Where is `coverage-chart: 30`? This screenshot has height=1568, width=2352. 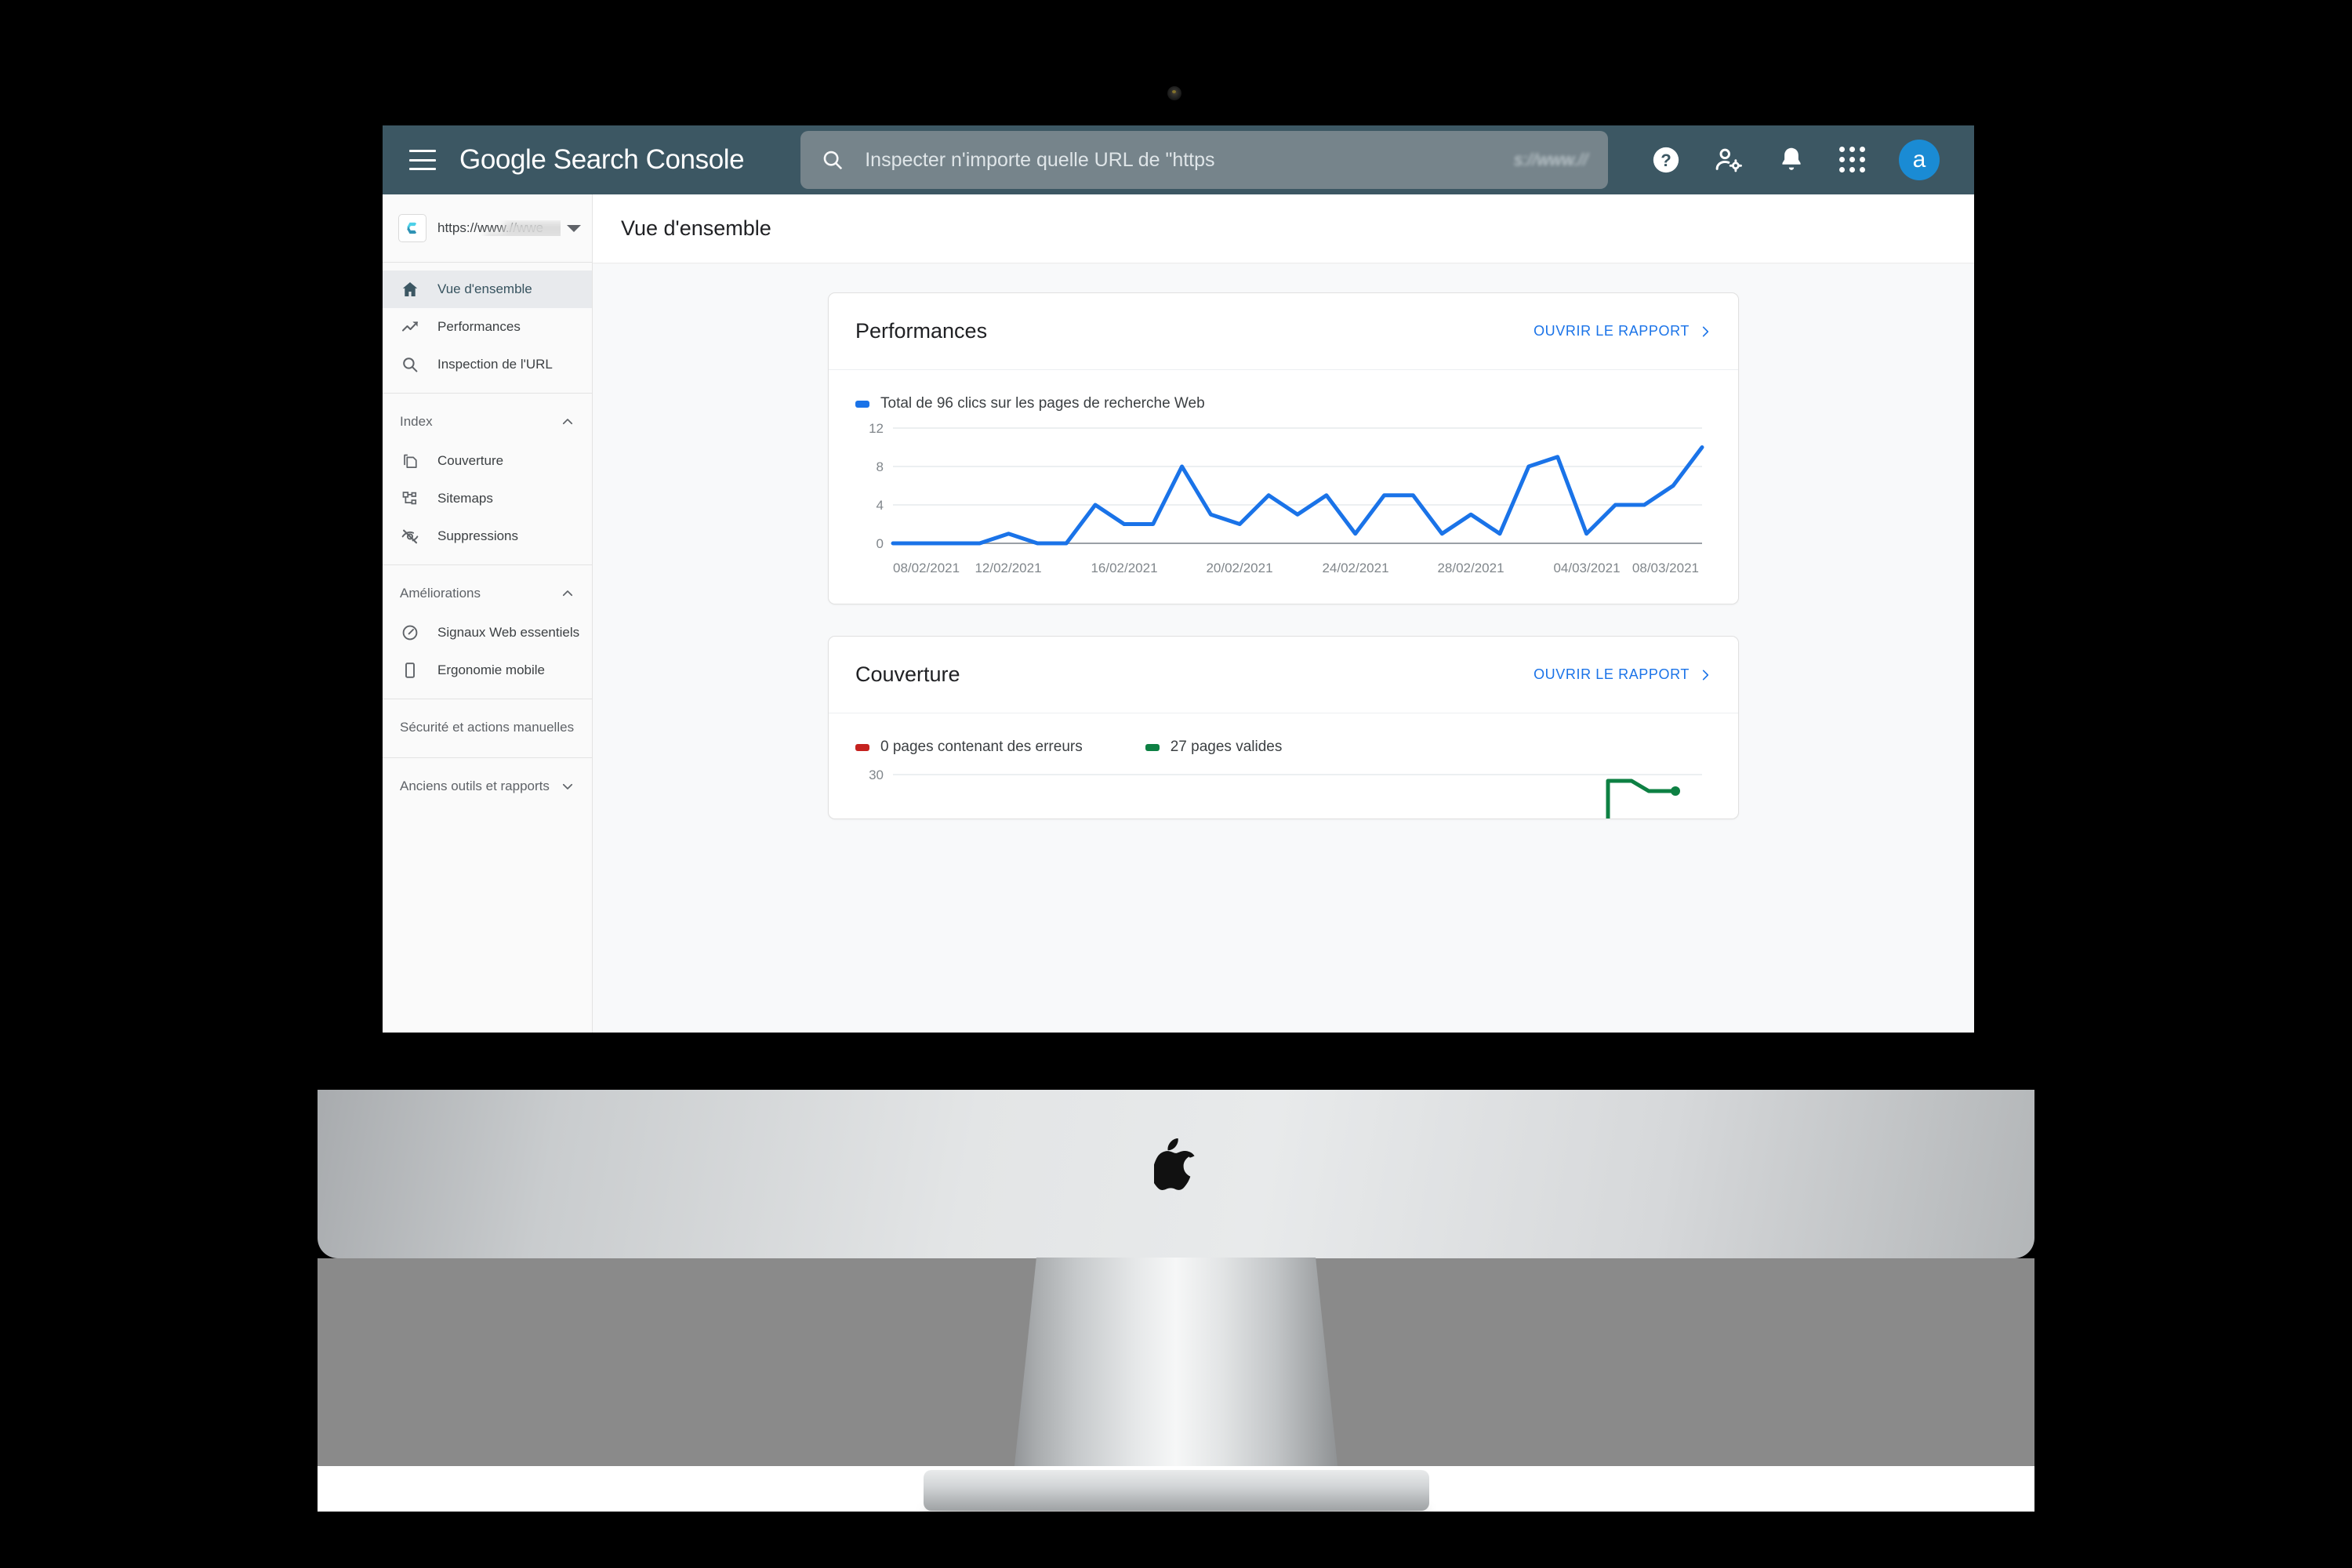 coverage-chart: 30 is located at coordinates (1283, 787).